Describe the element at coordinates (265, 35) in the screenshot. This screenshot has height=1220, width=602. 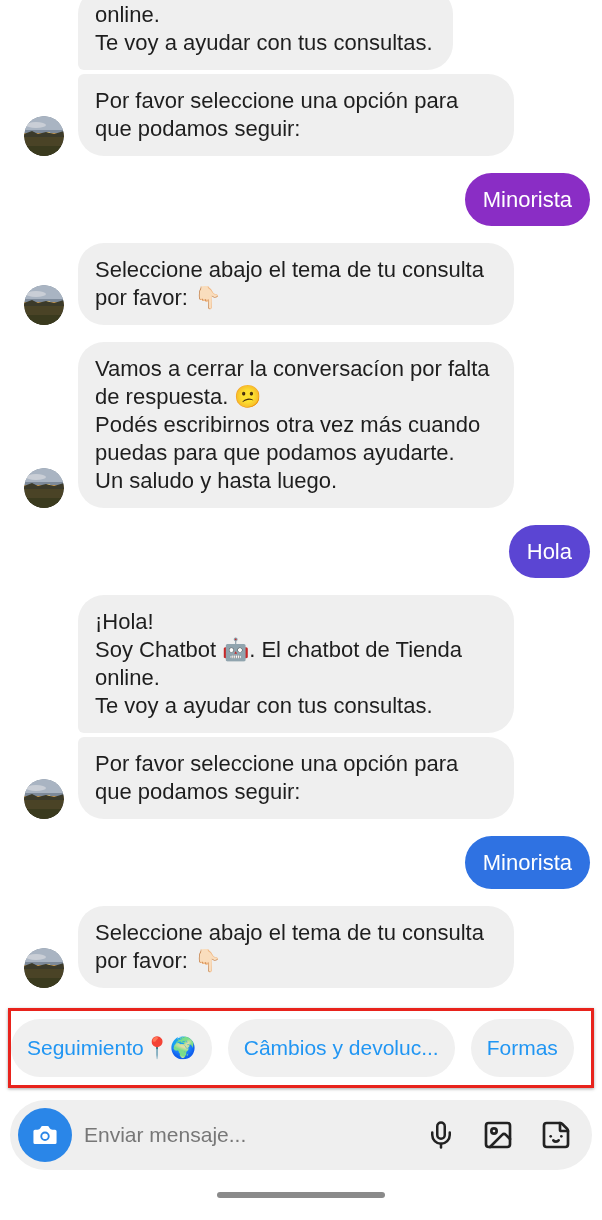
I see `message-bubble: online. Te voy a ayudar con tus consultas.` at that location.